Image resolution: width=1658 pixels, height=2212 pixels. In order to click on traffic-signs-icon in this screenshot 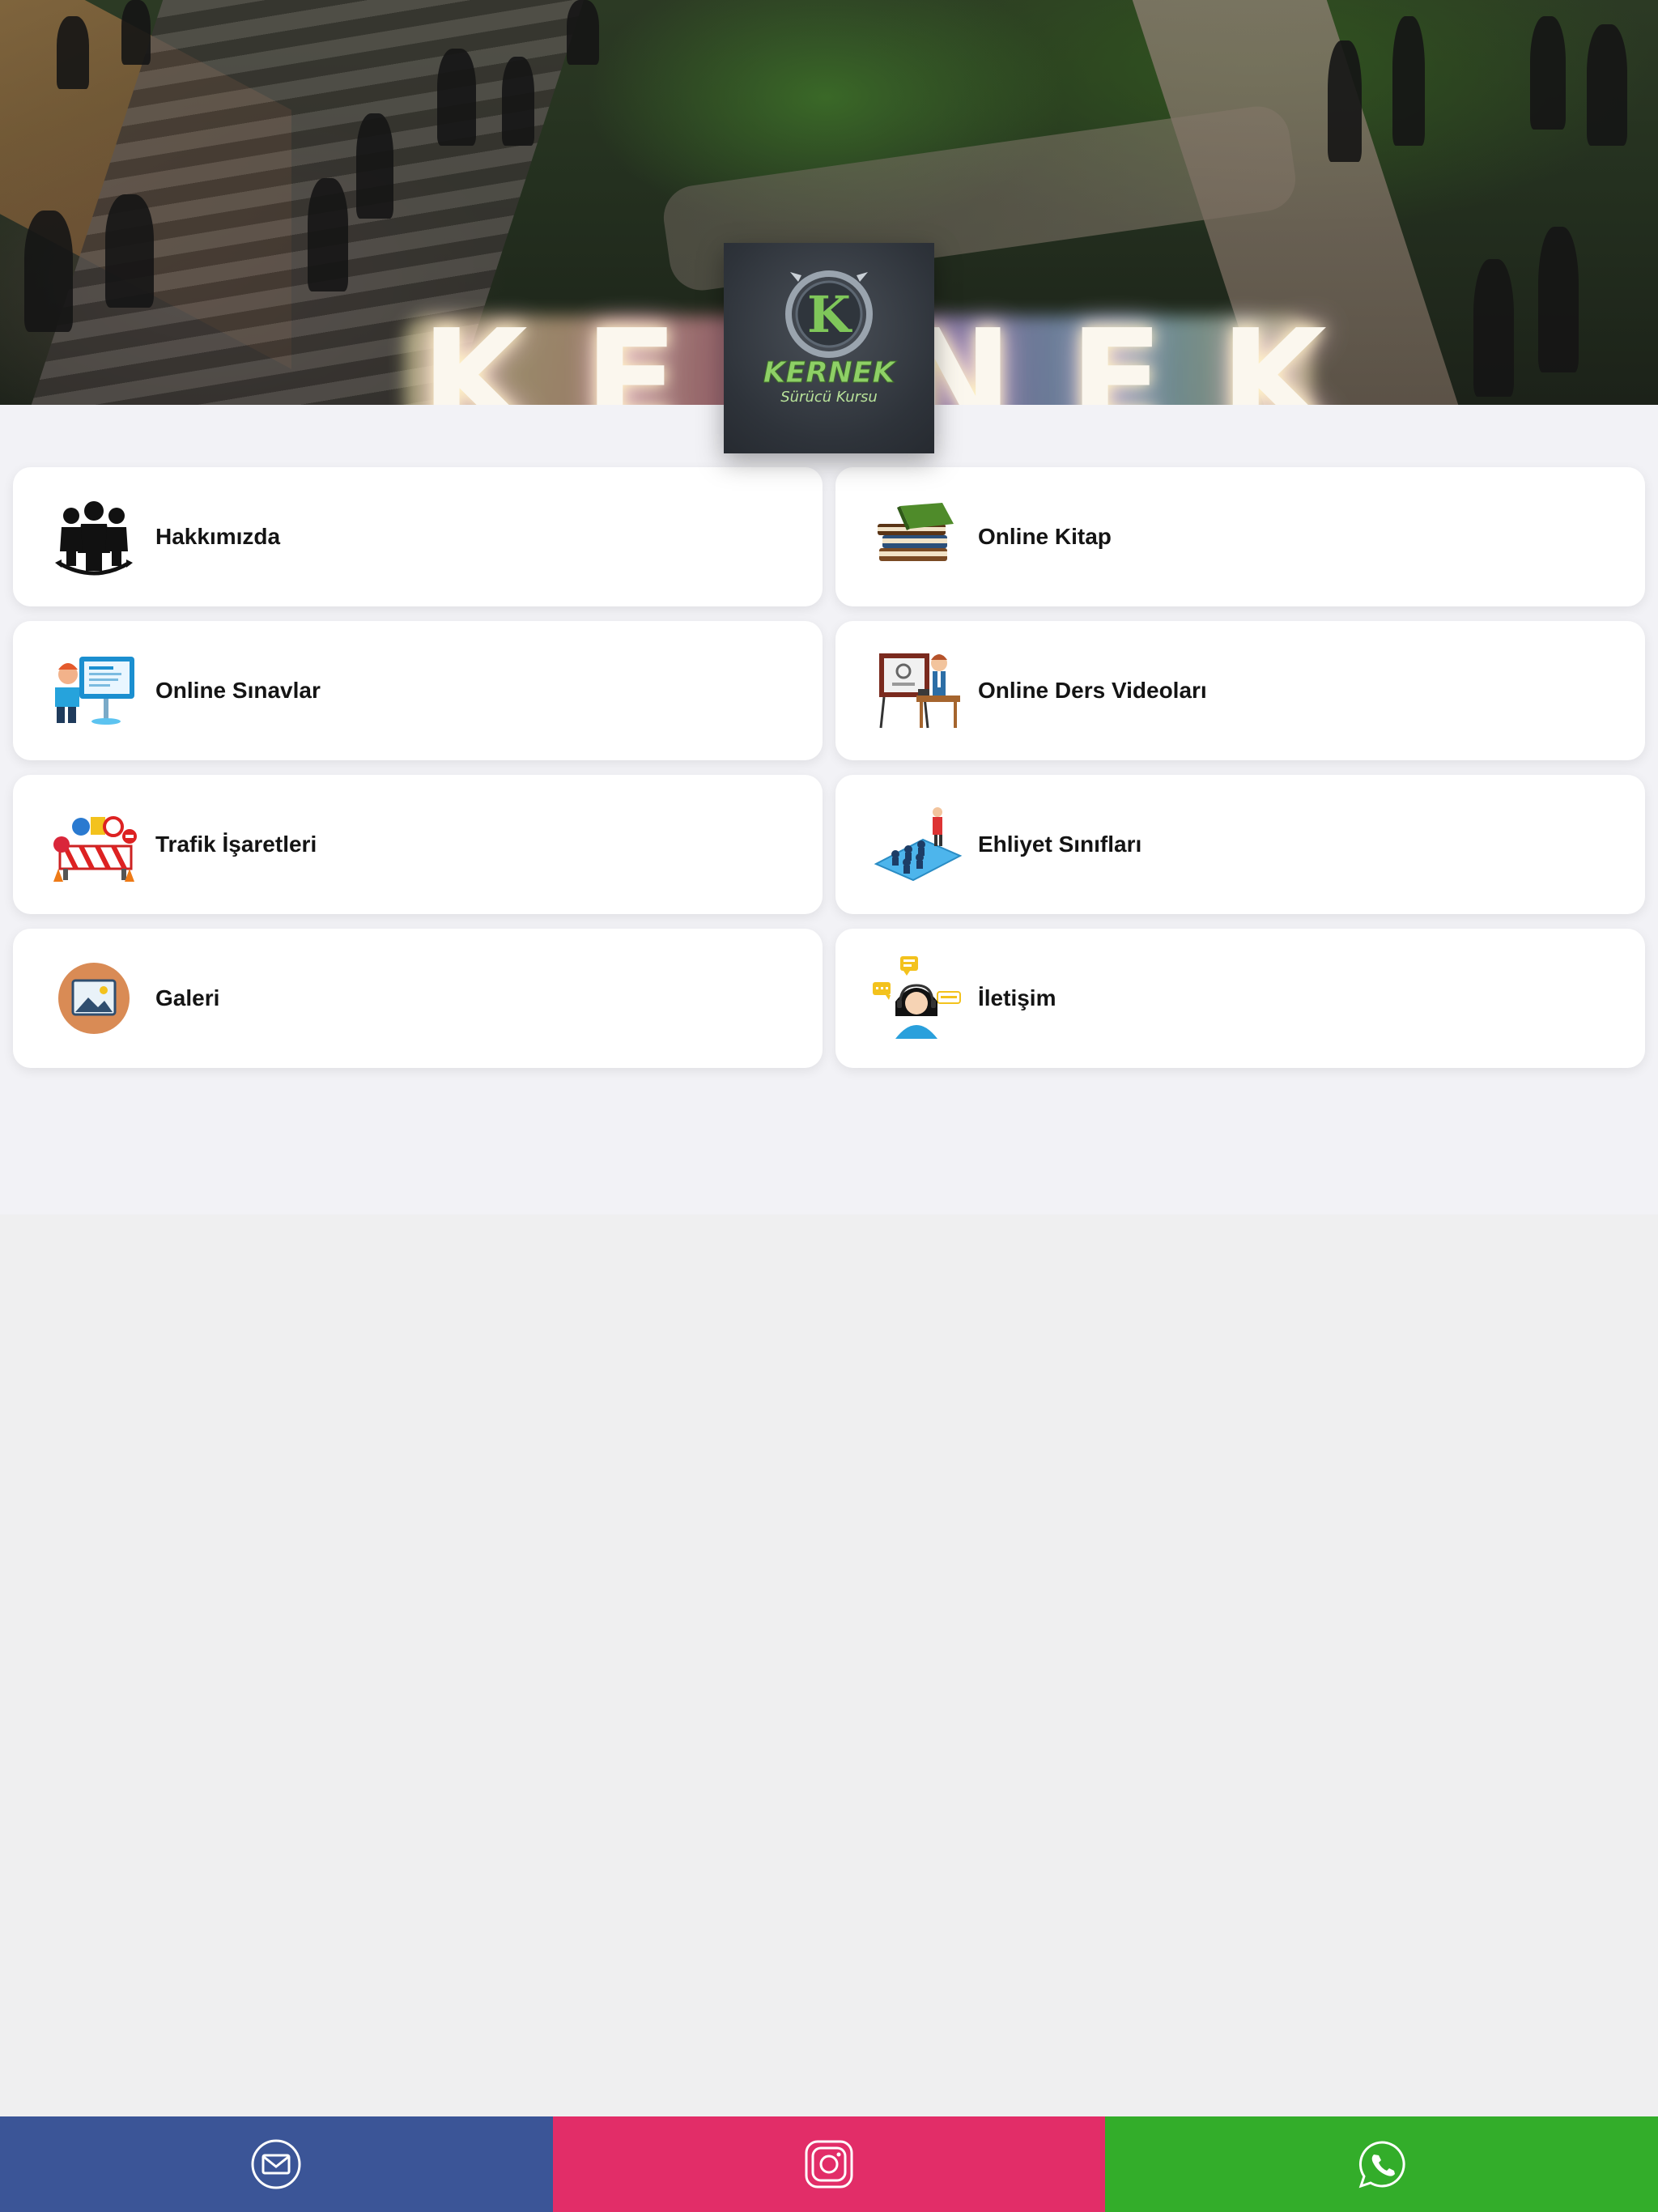, I will do `click(93, 844)`.